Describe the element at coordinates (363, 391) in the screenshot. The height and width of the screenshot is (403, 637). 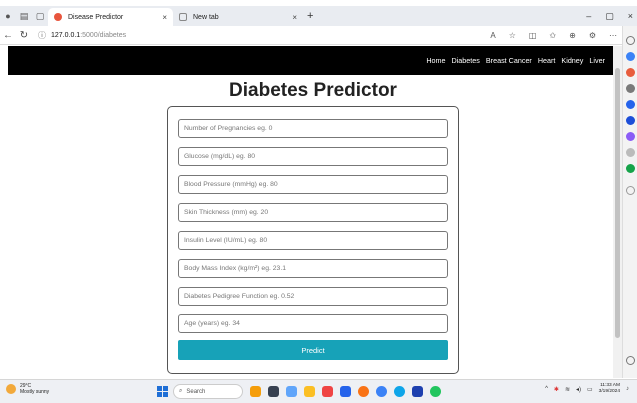
I see `chrome-app-icon` at that location.